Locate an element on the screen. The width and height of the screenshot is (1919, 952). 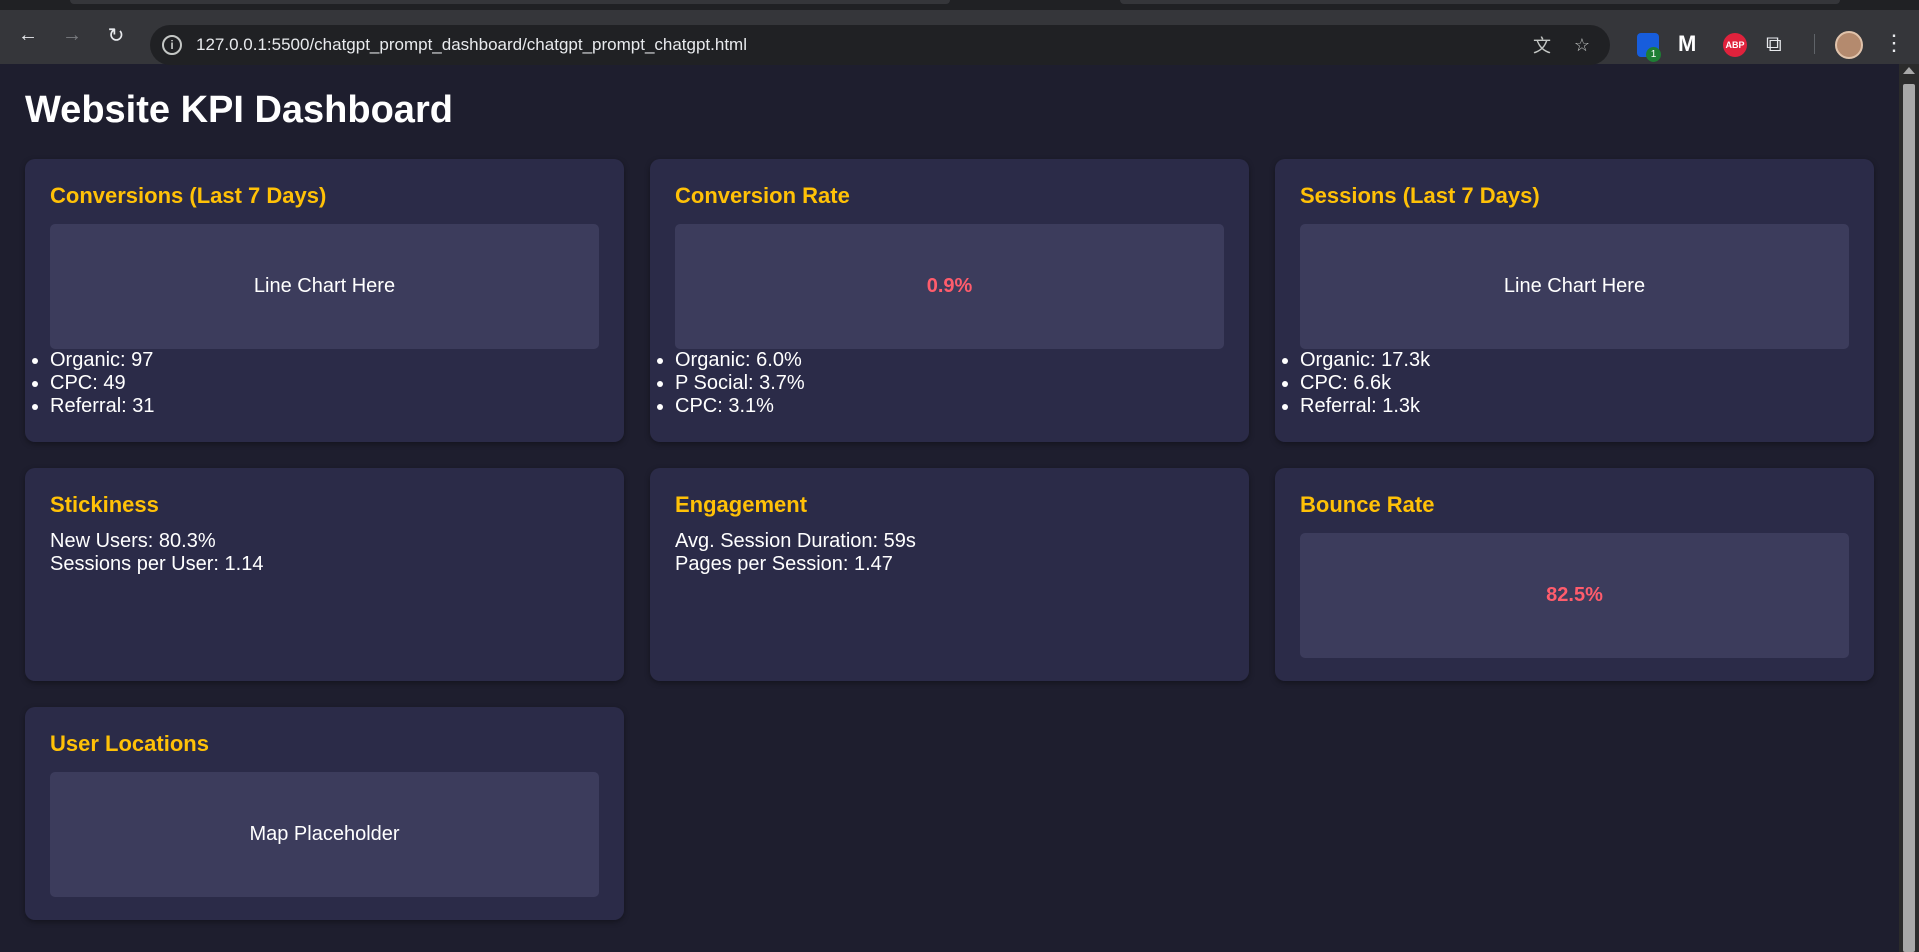
sessions-breakdown-list: Organic: 17.3k CPC: 6.6k Referral: 1.3k is located at coordinates (1365, 383).